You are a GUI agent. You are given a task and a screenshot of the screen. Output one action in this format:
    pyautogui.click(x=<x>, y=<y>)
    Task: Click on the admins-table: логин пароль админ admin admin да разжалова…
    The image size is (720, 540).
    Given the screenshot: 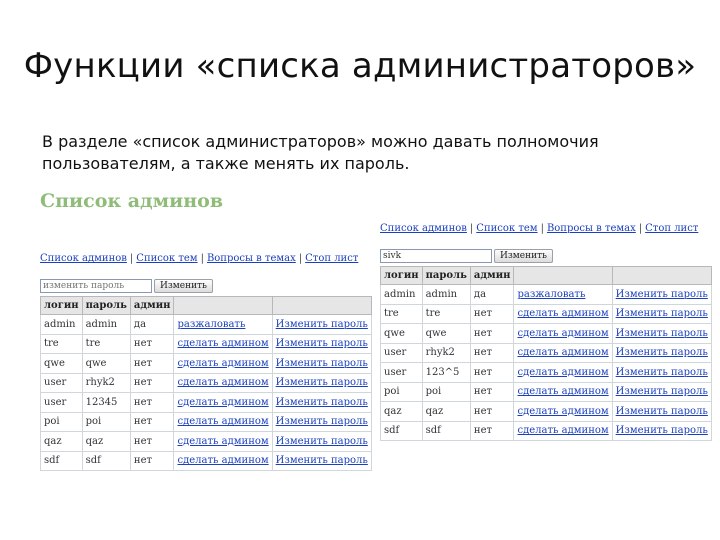 What is the action you would take?
    pyautogui.click(x=546, y=353)
    